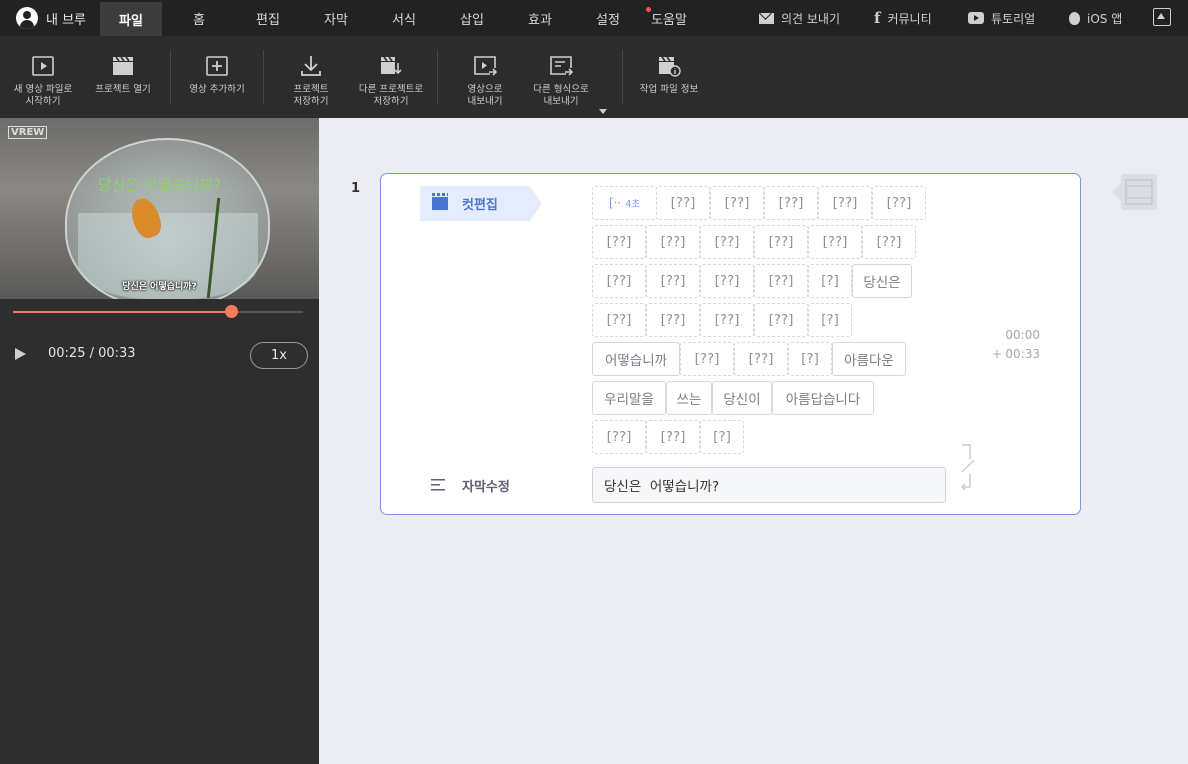  I want to click on tutorial-button: 튜토리얼, so click(1001, 18).